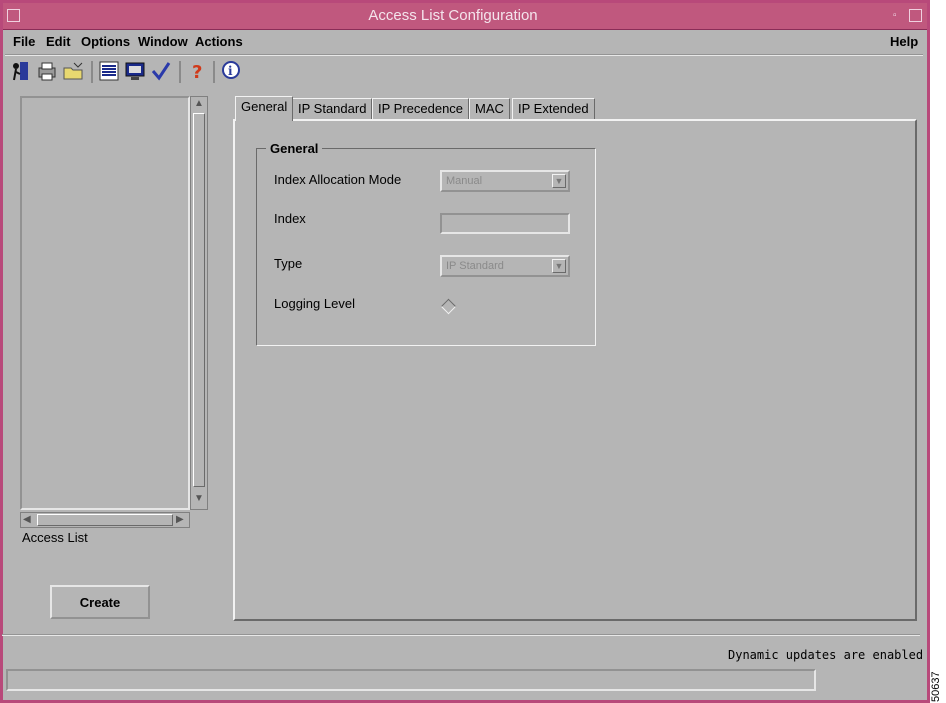 This screenshot has width=946, height=703. Describe the element at coordinates (553, 109) in the screenshot. I see `tab-ip-extended: IP Extended` at that location.